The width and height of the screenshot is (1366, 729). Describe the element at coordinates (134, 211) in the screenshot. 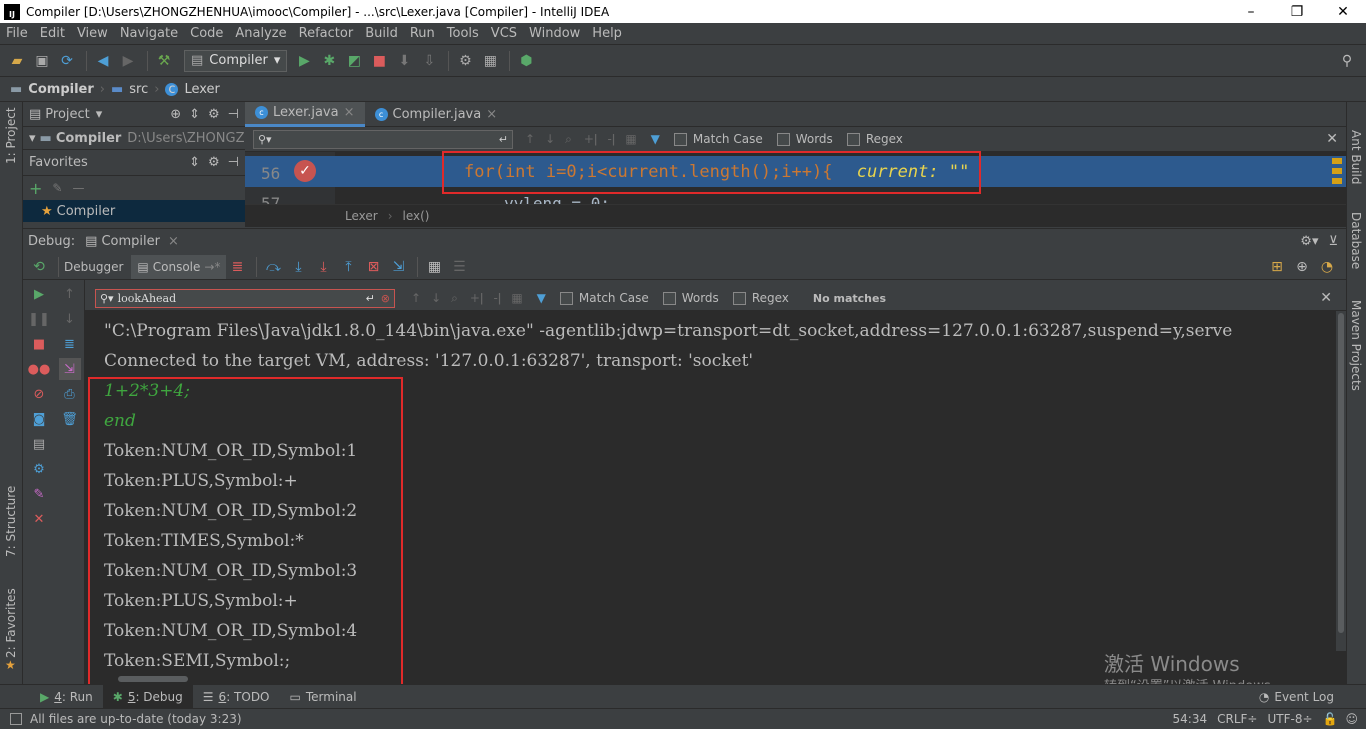

I see `favorites-item: ★ Compiler` at that location.